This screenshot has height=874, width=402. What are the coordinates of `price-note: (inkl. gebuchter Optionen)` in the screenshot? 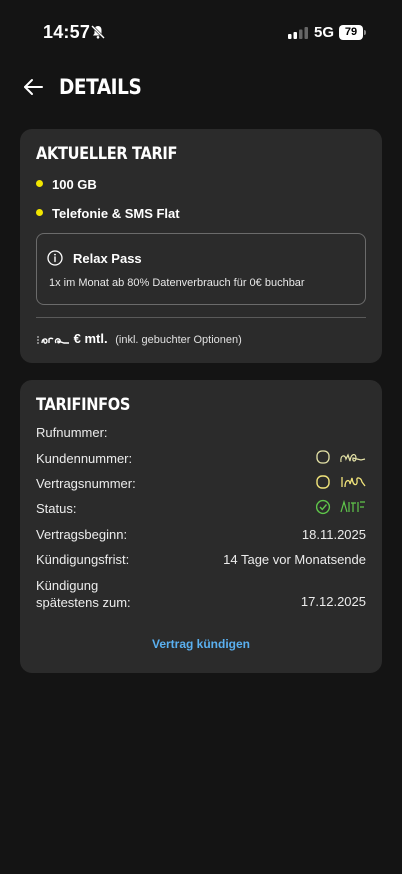 It's located at (178, 340).